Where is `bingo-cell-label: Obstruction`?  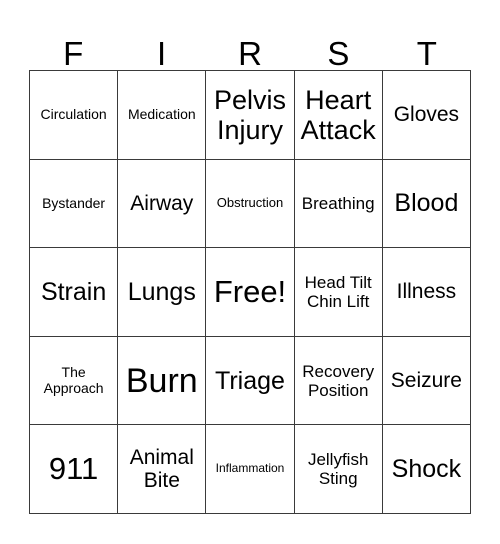 bingo-cell-label: Obstruction is located at coordinates (250, 203).